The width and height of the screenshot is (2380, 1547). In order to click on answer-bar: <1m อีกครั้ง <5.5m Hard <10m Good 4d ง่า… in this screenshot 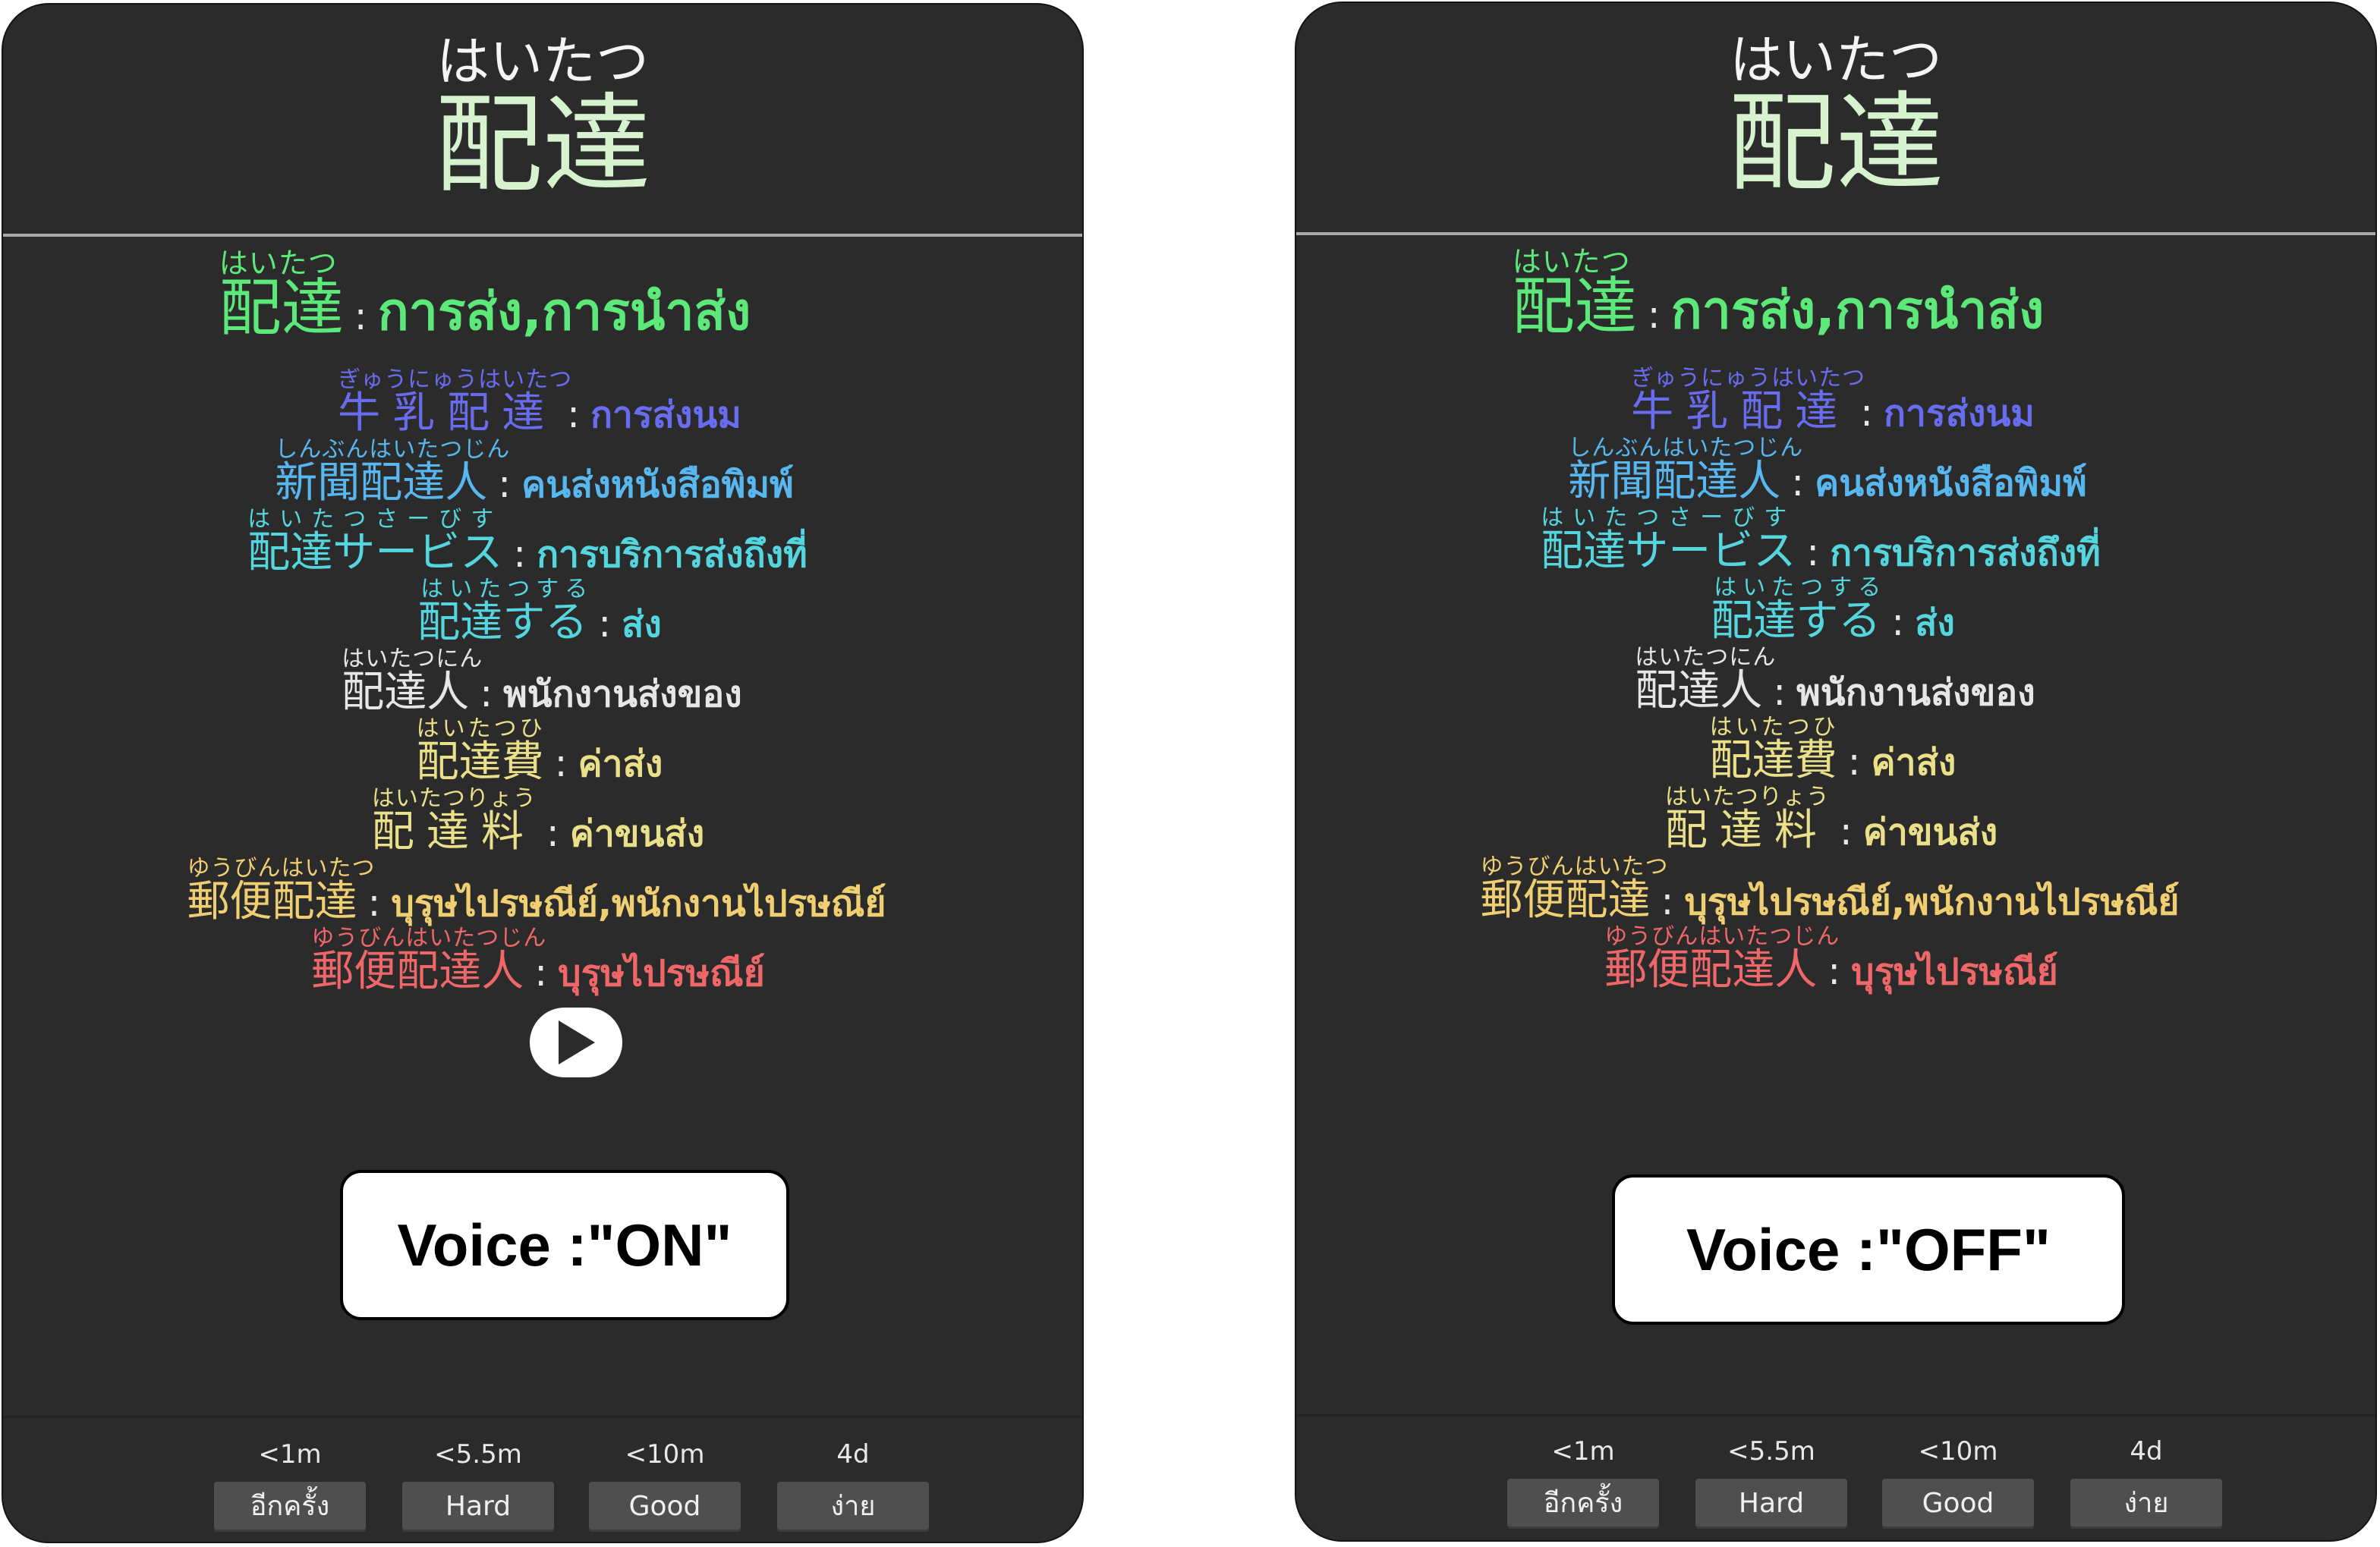, I will do `click(542, 1479)`.